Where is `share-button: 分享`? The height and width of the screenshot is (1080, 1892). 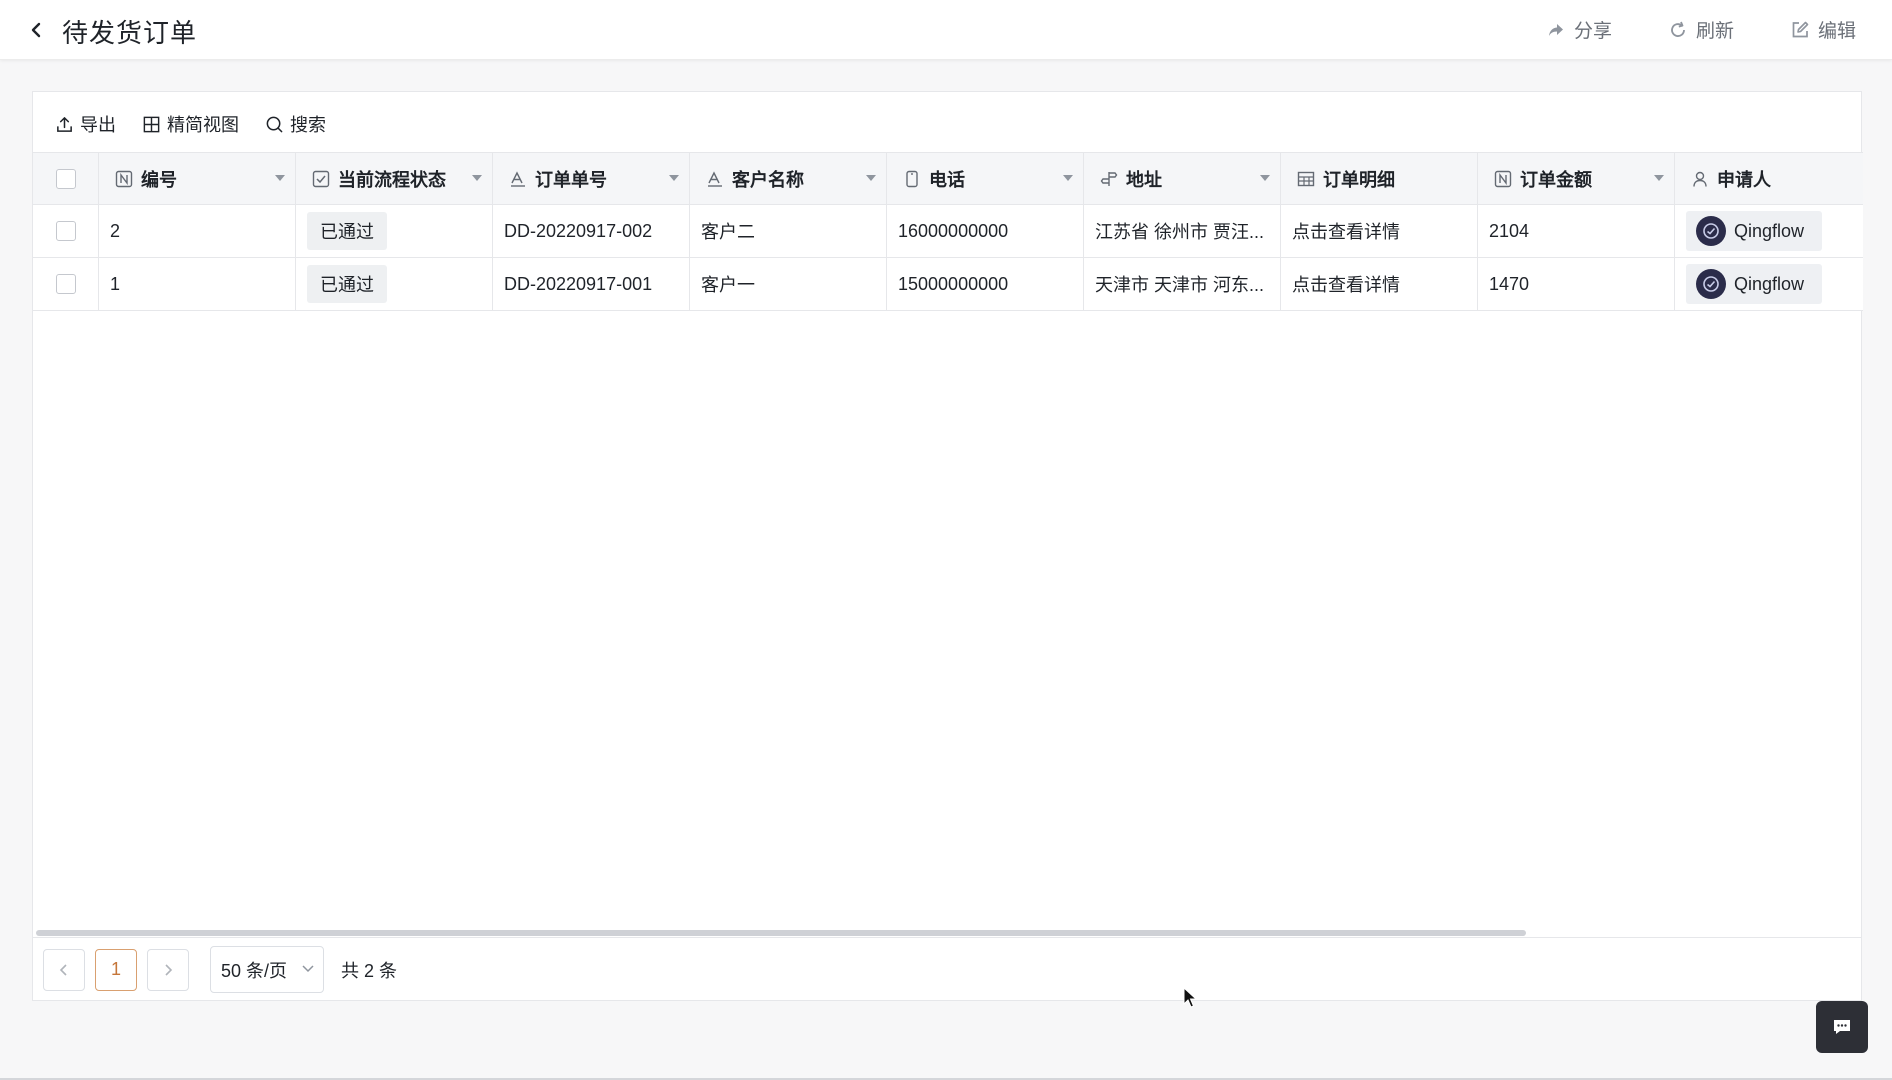 share-button: 分享 is located at coordinates (1579, 29).